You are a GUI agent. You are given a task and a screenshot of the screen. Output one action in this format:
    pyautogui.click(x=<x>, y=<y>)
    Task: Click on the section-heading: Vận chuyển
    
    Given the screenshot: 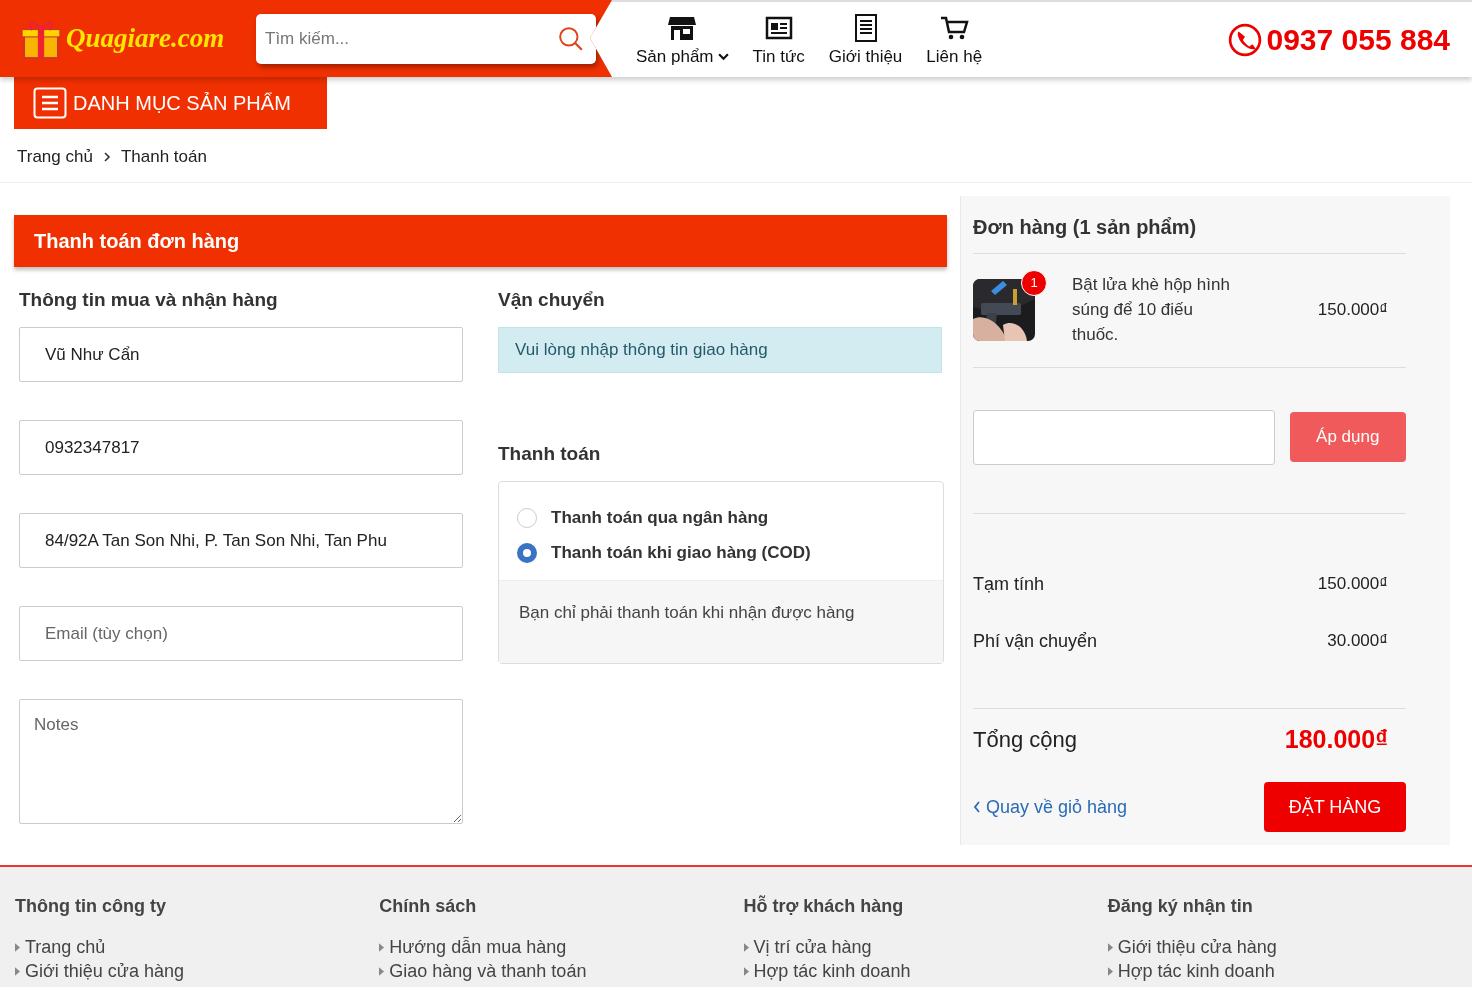 What is the action you would take?
    pyautogui.click(x=552, y=300)
    